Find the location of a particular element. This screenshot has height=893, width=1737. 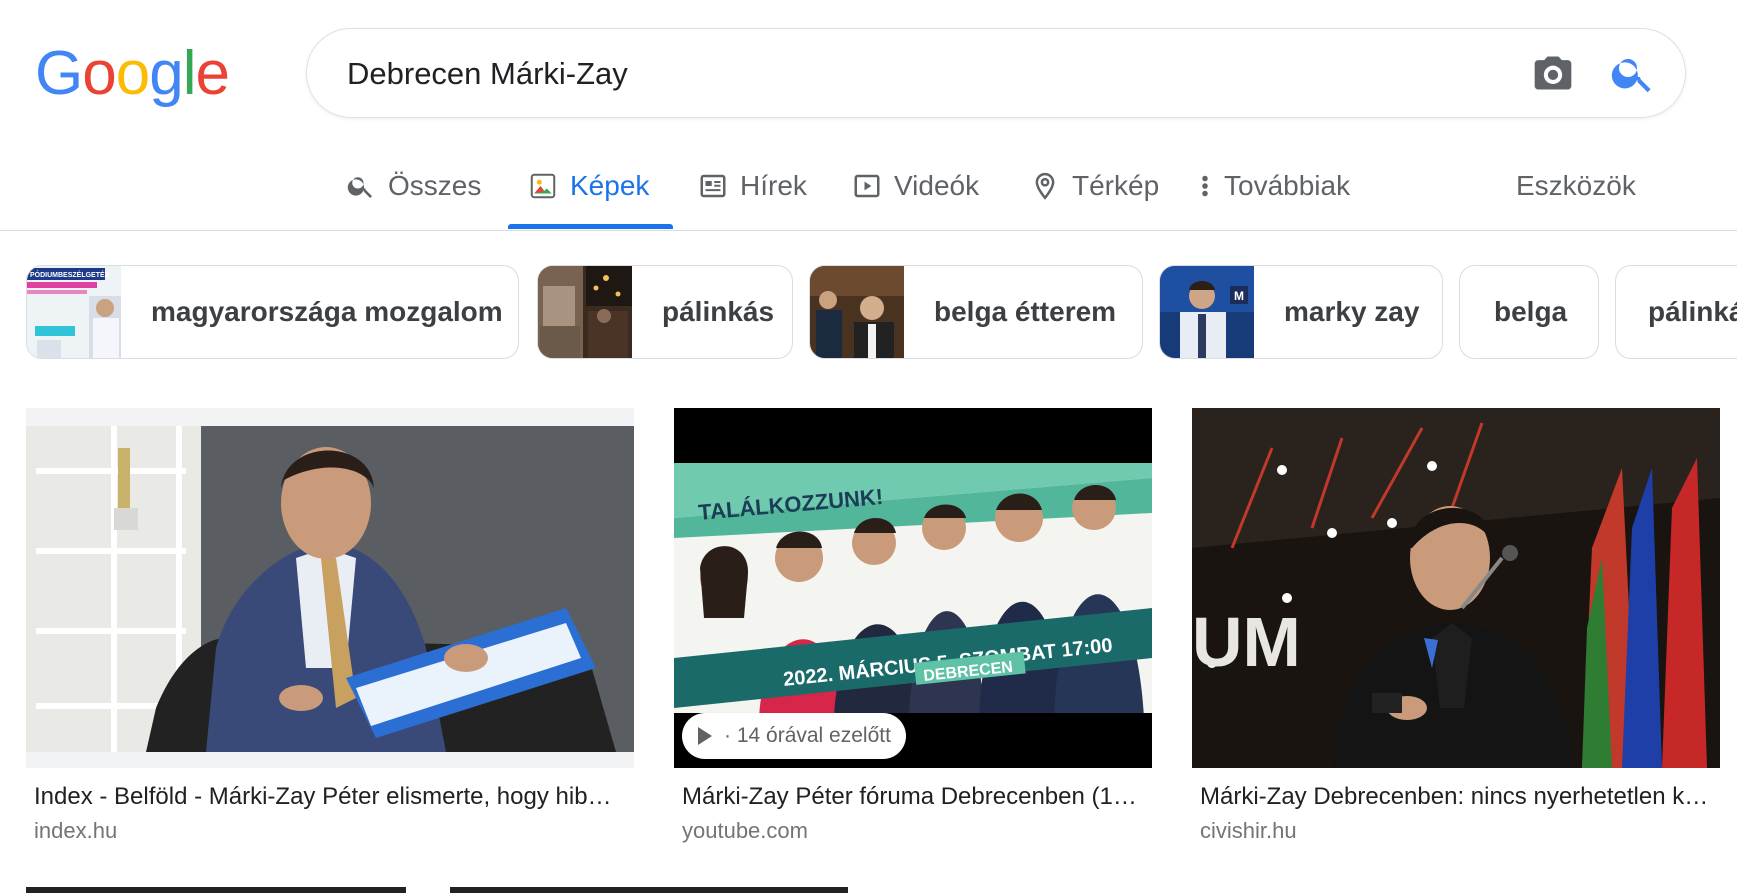

video-duration-badge: · 14 órával ezelőtt is located at coordinates (794, 736).